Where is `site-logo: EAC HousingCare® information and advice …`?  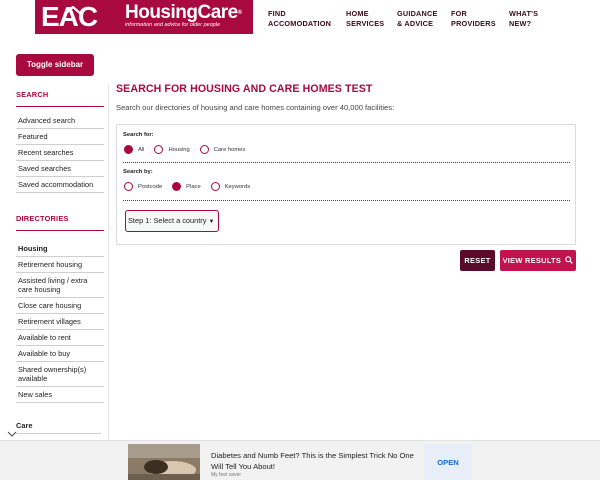 site-logo: EAC HousingCare® information and advice … is located at coordinates (144, 17).